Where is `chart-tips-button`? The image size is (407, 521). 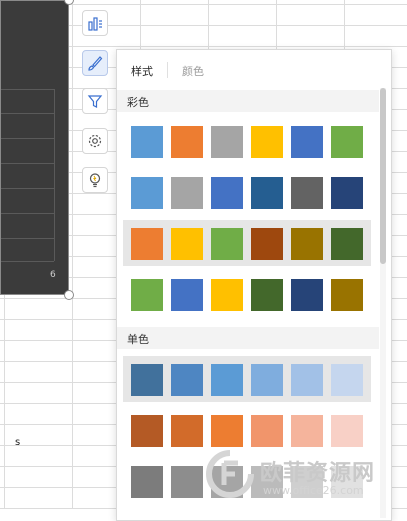
chart-tips-button is located at coordinates (95, 180).